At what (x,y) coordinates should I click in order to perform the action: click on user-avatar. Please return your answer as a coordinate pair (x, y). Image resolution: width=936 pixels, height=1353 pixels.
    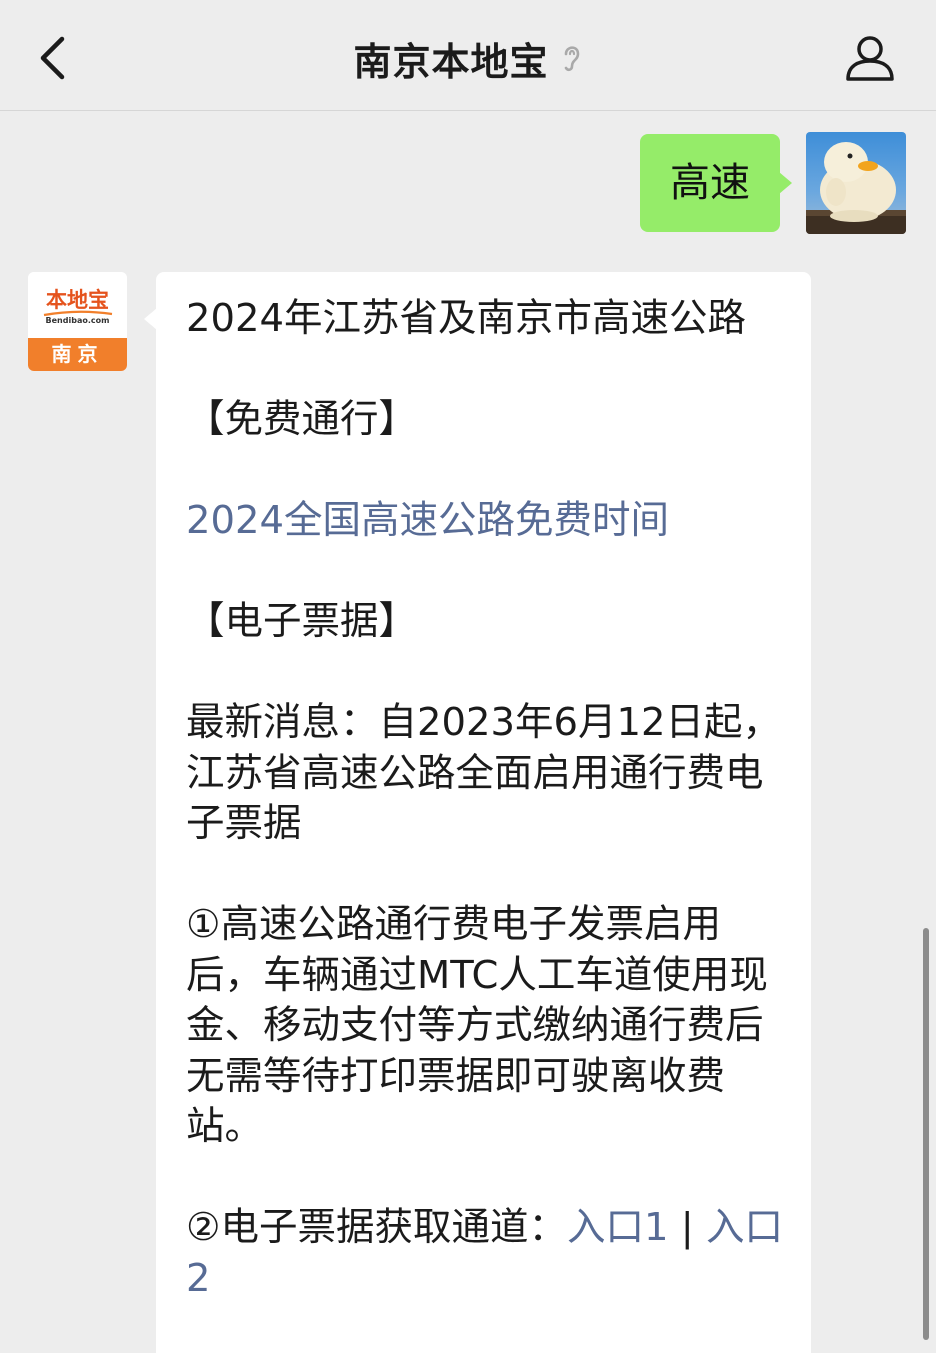
    Looking at the image, I should click on (856, 183).